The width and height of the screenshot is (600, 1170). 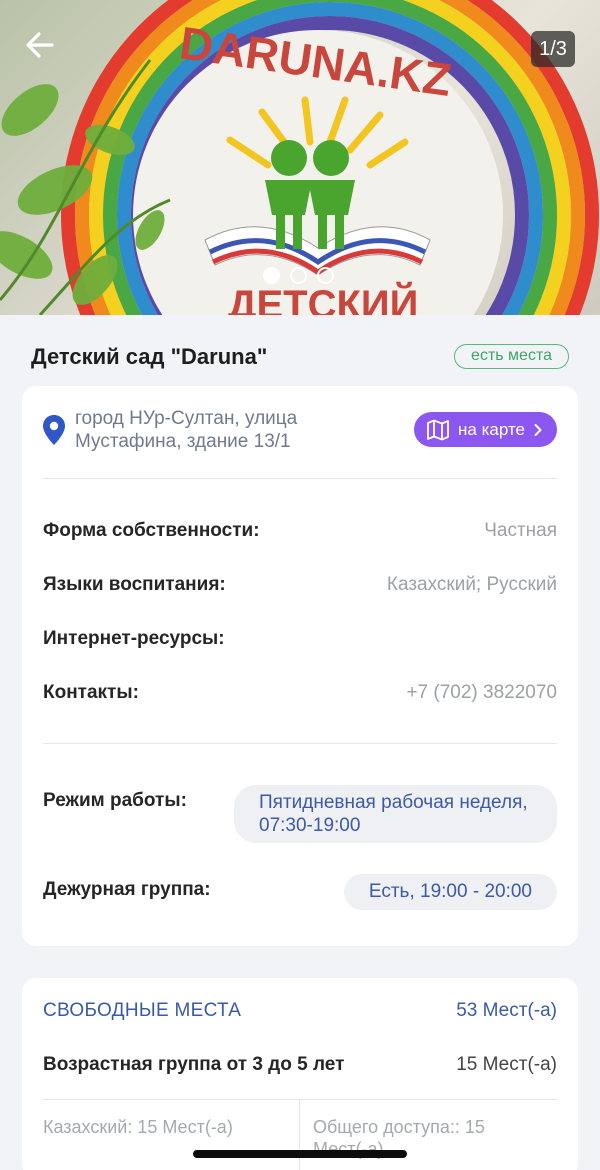 What do you see at coordinates (471, 584) in the screenshot?
I see `languages-value: Казахский; Русский` at bounding box center [471, 584].